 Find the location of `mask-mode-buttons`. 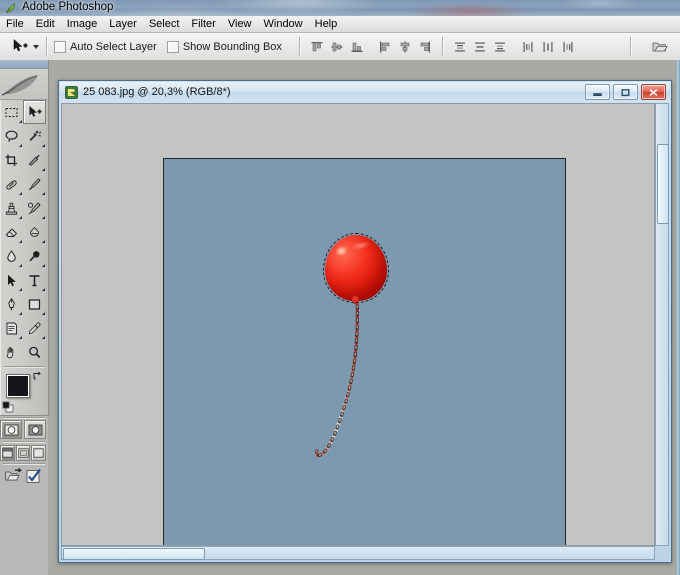

mask-mode-buttons is located at coordinates (23, 429).